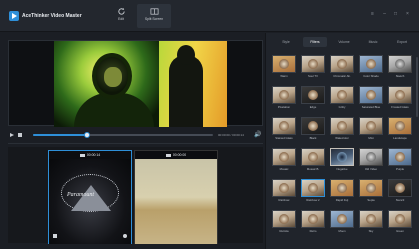  What do you see at coordinates (371, 99) in the screenshot?
I see `filter-tile: Saturated Blue` at bounding box center [371, 99].